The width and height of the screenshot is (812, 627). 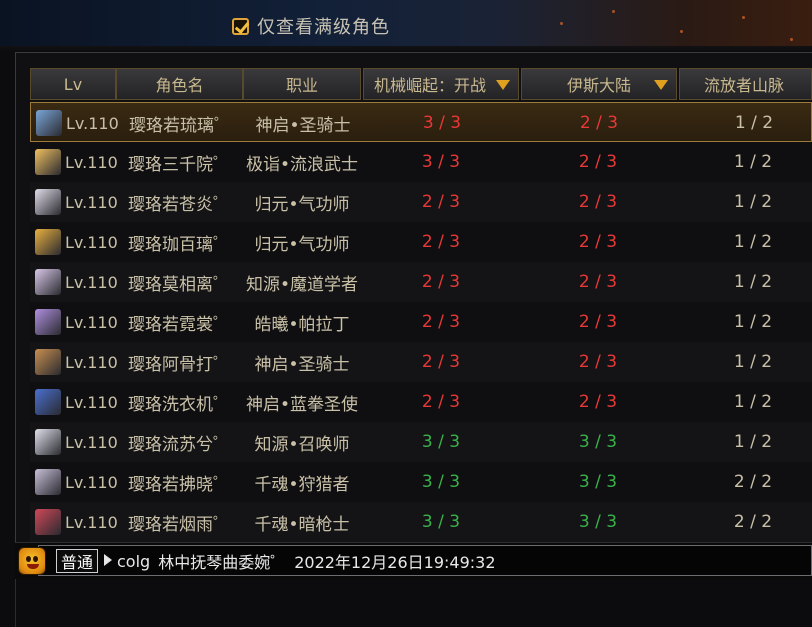 What do you see at coordinates (179, 404) in the screenshot?
I see `name-cell: 璎珞洗衣机゜` at bounding box center [179, 404].